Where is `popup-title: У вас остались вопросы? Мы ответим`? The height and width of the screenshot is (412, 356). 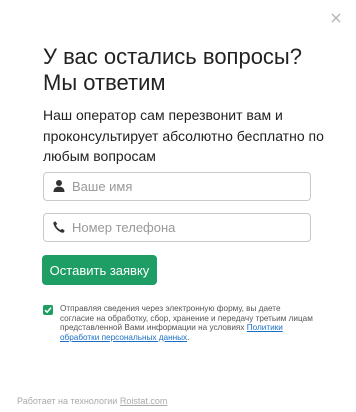 popup-title: У вас остались вопросы? Мы ответим is located at coordinates (193, 70).